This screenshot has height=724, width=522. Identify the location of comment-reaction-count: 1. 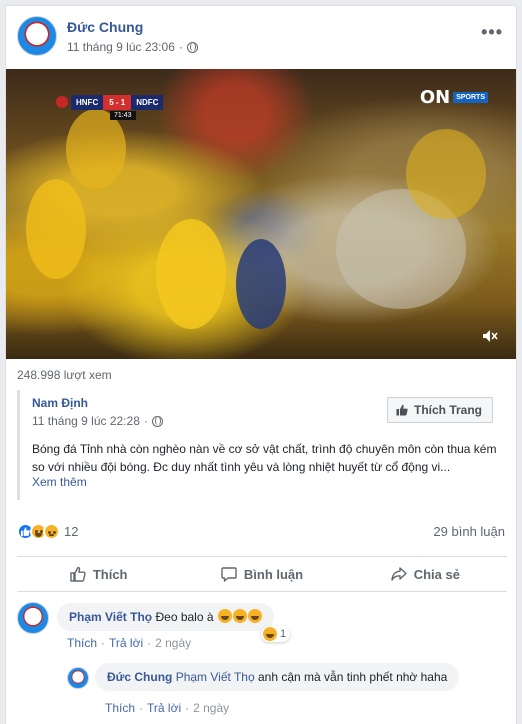
(283, 634).